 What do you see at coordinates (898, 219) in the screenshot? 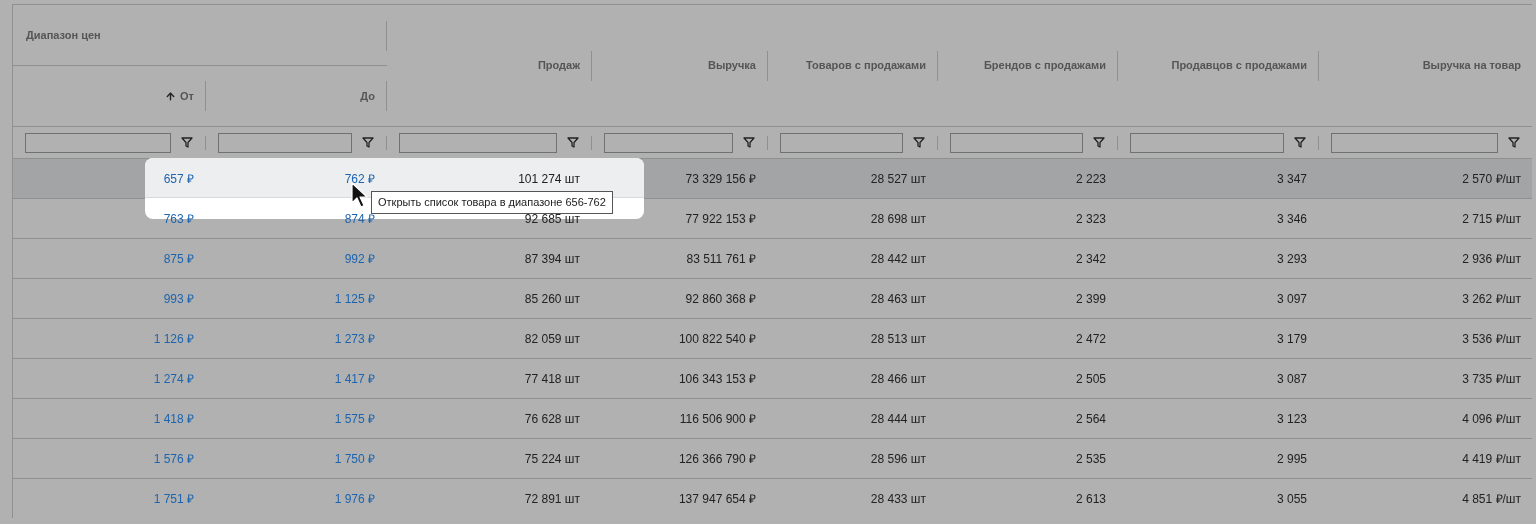
I see `table-cell-text: 28 698 шт` at bounding box center [898, 219].